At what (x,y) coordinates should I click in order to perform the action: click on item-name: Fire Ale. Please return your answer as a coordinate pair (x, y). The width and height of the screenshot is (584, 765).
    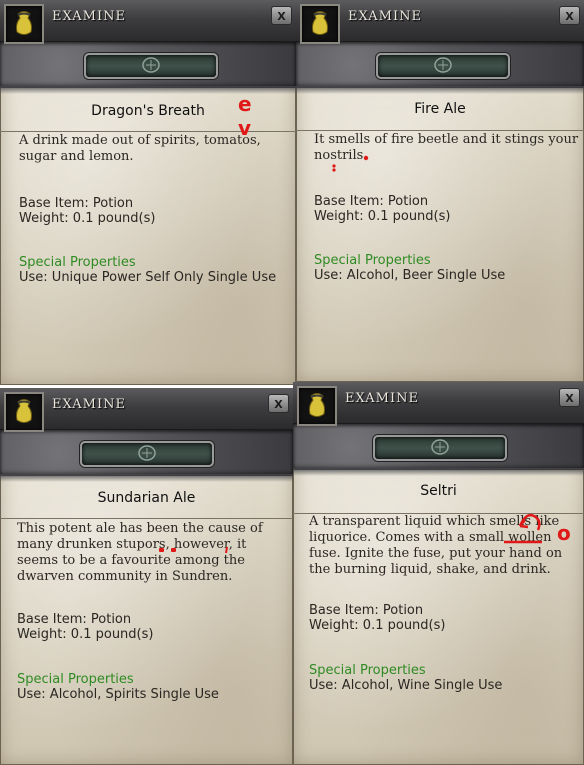
    Looking at the image, I should click on (440, 109).